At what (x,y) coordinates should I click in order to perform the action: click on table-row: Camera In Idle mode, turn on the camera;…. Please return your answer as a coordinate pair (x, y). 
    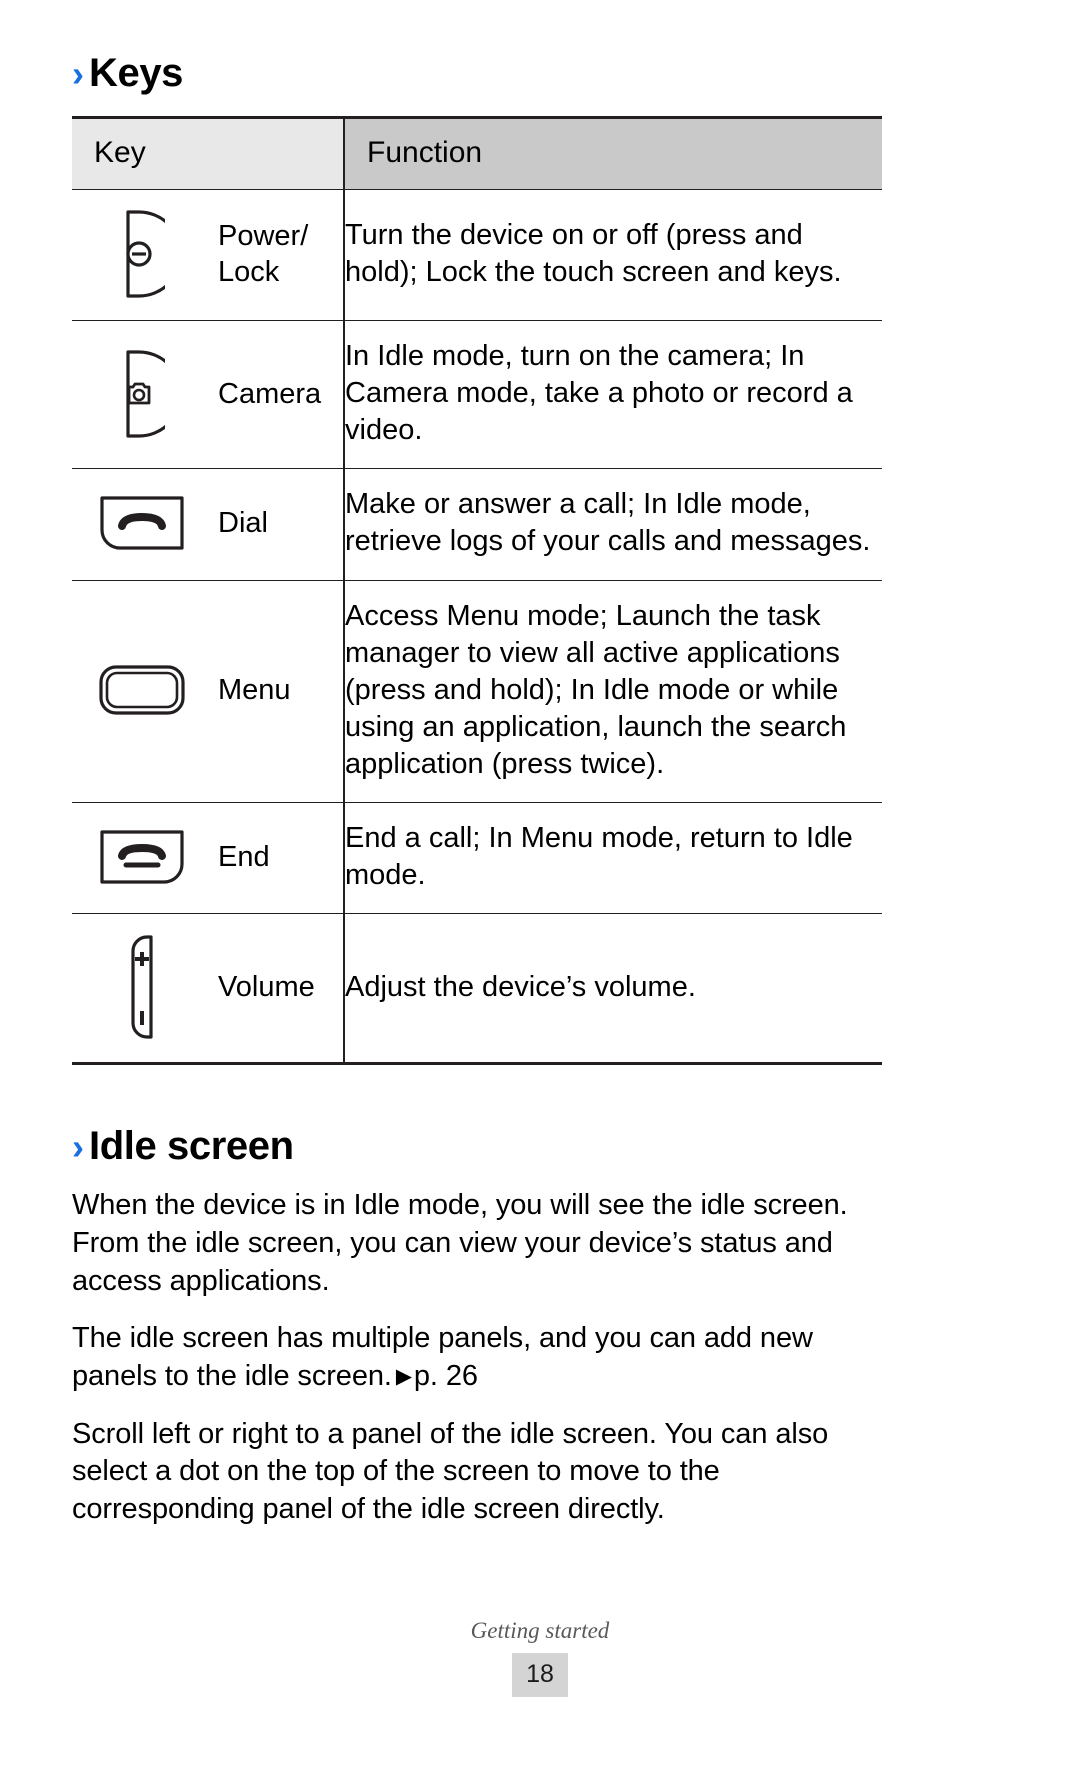
    Looking at the image, I should click on (477, 395).